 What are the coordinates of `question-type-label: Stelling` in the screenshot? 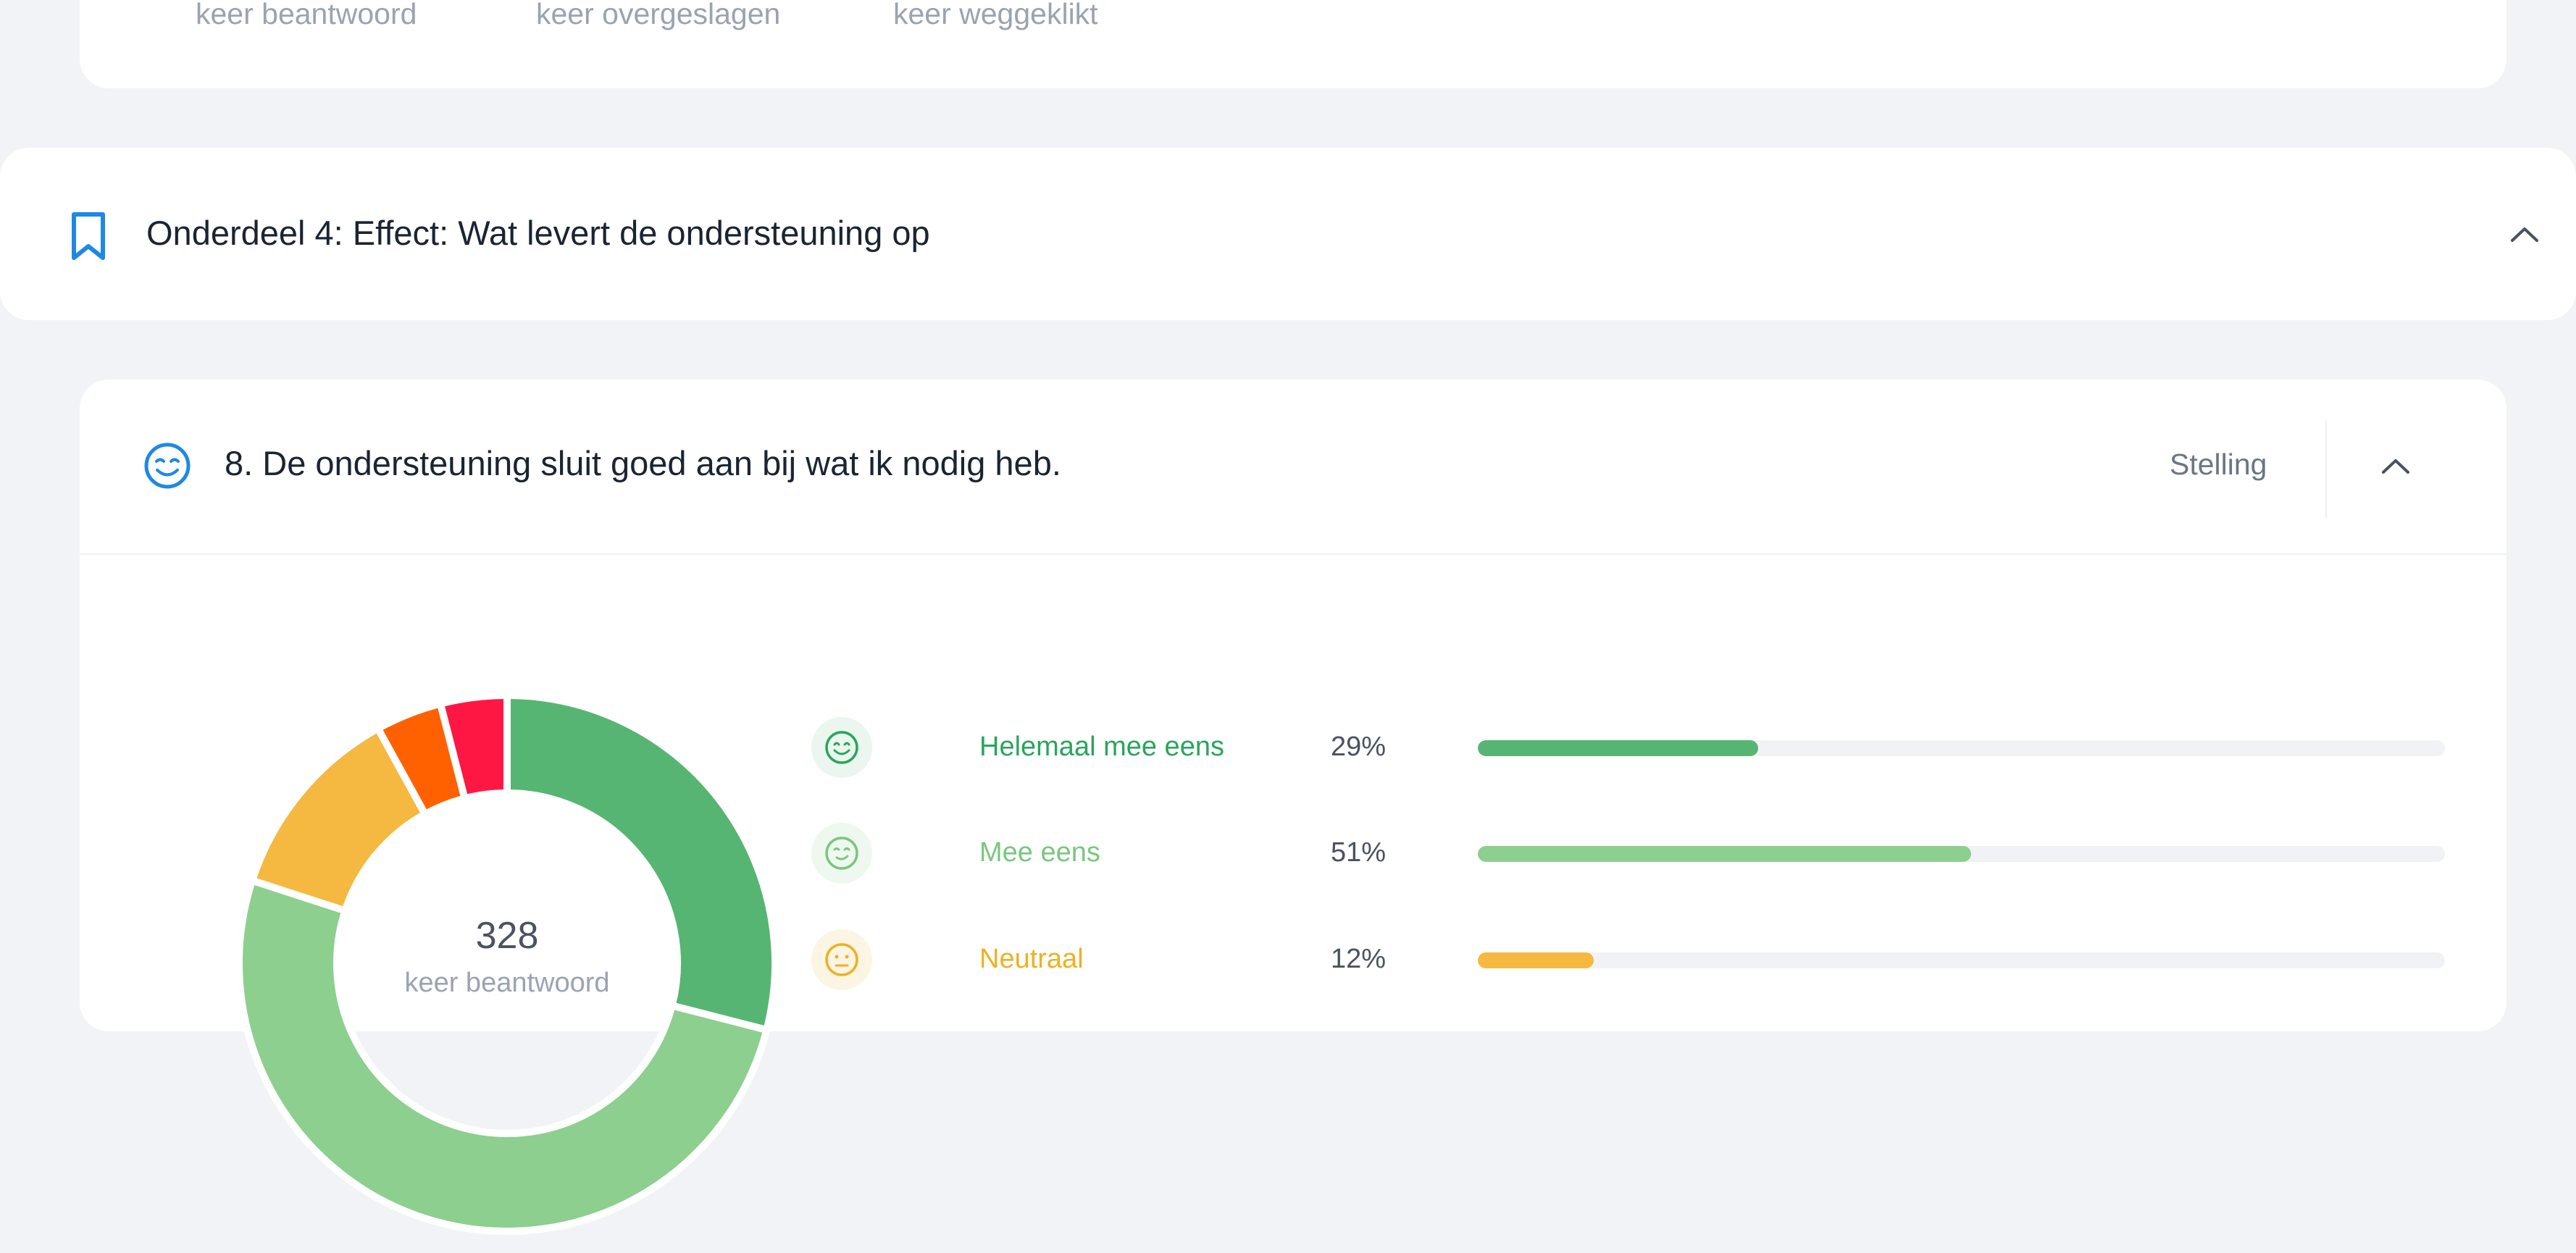 It's located at (2218, 465).